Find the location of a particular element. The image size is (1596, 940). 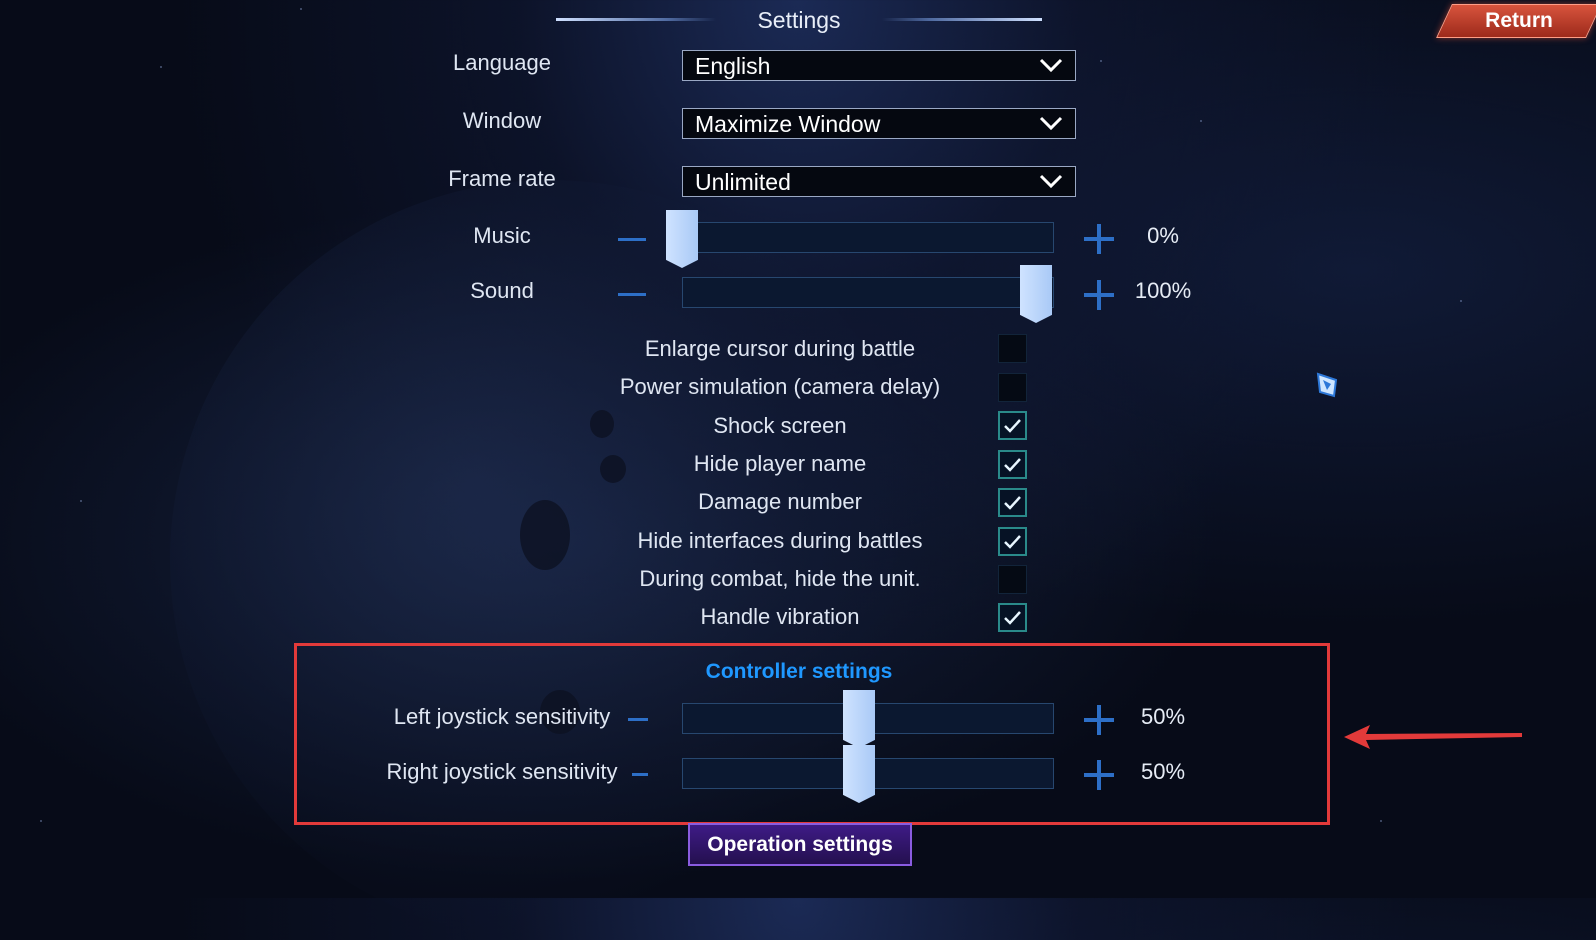

toggle-label-enlarge-cursor: Enlarge cursor during battle is located at coordinates (780, 348).